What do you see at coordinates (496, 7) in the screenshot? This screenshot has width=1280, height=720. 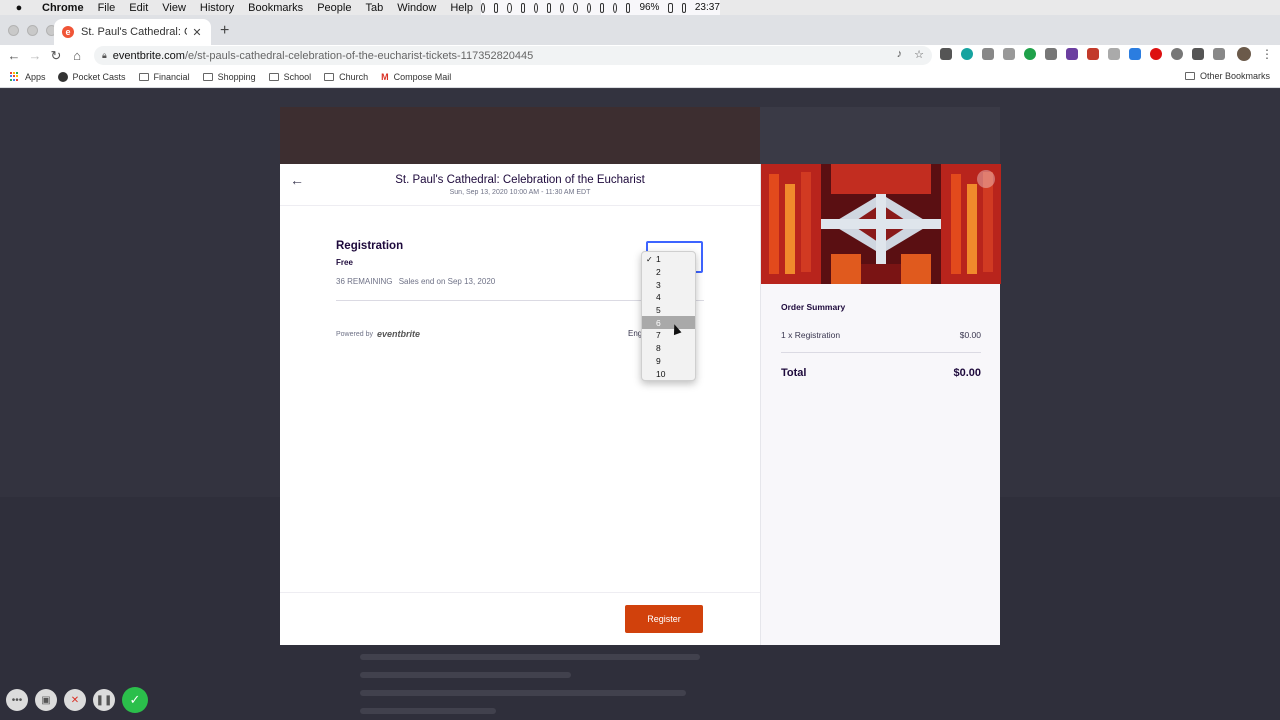 I see `grid-icon` at bounding box center [496, 7].